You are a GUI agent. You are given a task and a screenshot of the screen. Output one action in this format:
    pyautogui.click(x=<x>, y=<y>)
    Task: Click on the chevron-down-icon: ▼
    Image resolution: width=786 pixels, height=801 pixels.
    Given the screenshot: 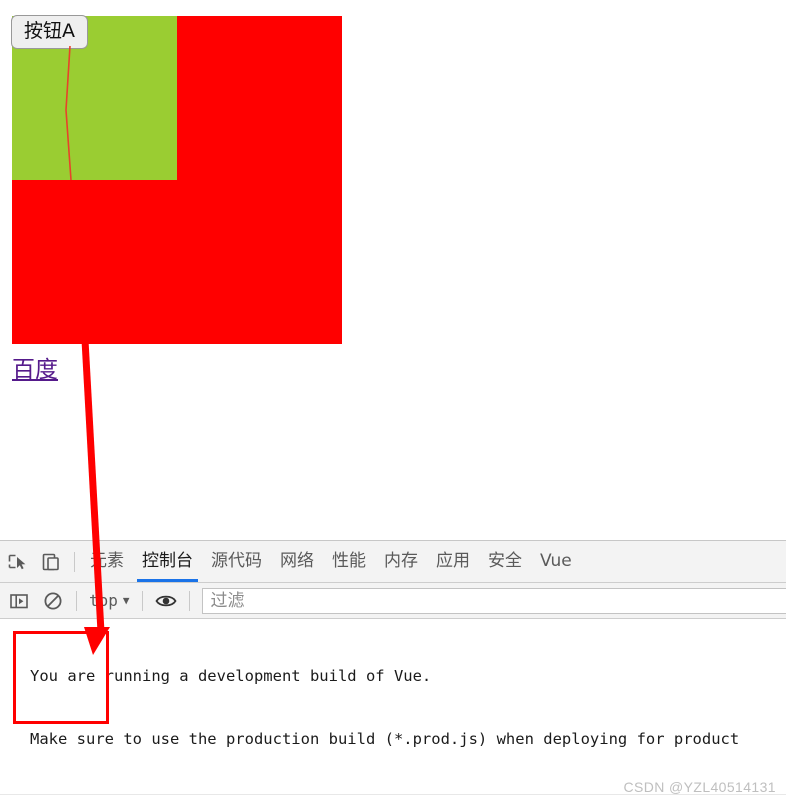 What is the action you would take?
    pyautogui.click(x=126, y=600)
    